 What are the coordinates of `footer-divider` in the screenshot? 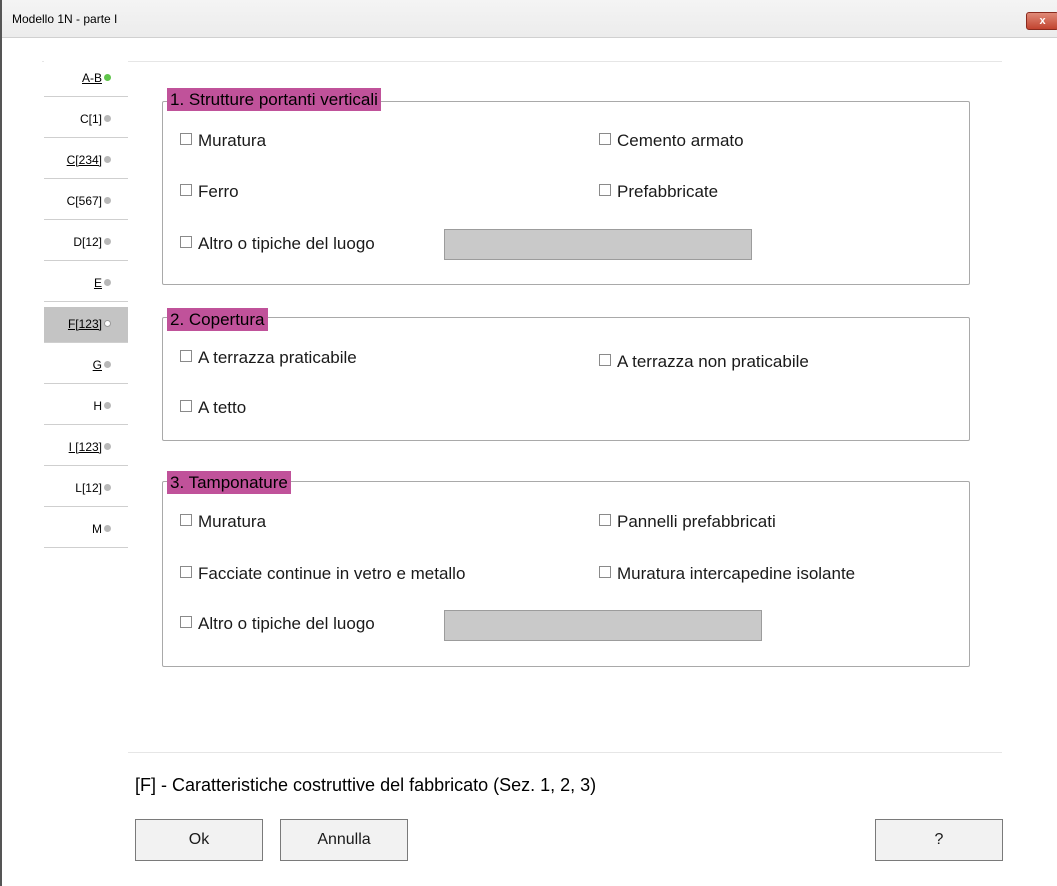 It's located at (565, 752).